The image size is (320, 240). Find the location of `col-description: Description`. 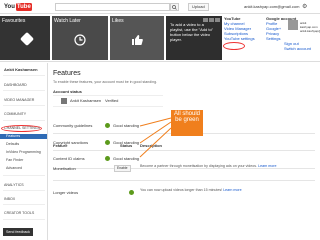

col-description: Description is located at coordinates (151, 145).